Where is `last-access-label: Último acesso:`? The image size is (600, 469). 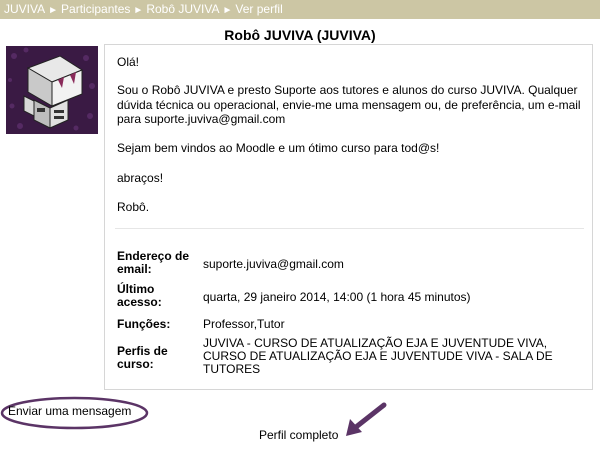 last-access-label: Último acesso: is located at coordinates (139, 295).